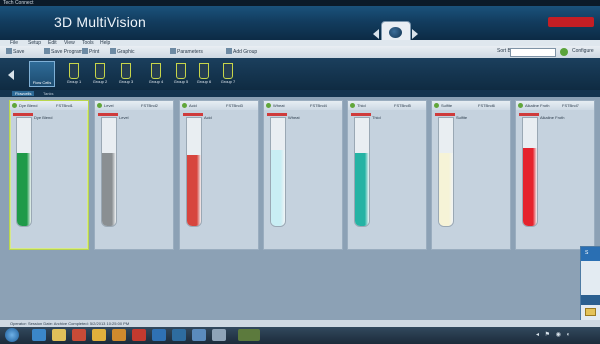  I want to click on card-subtitle: Sulfite, so click(462, 117).